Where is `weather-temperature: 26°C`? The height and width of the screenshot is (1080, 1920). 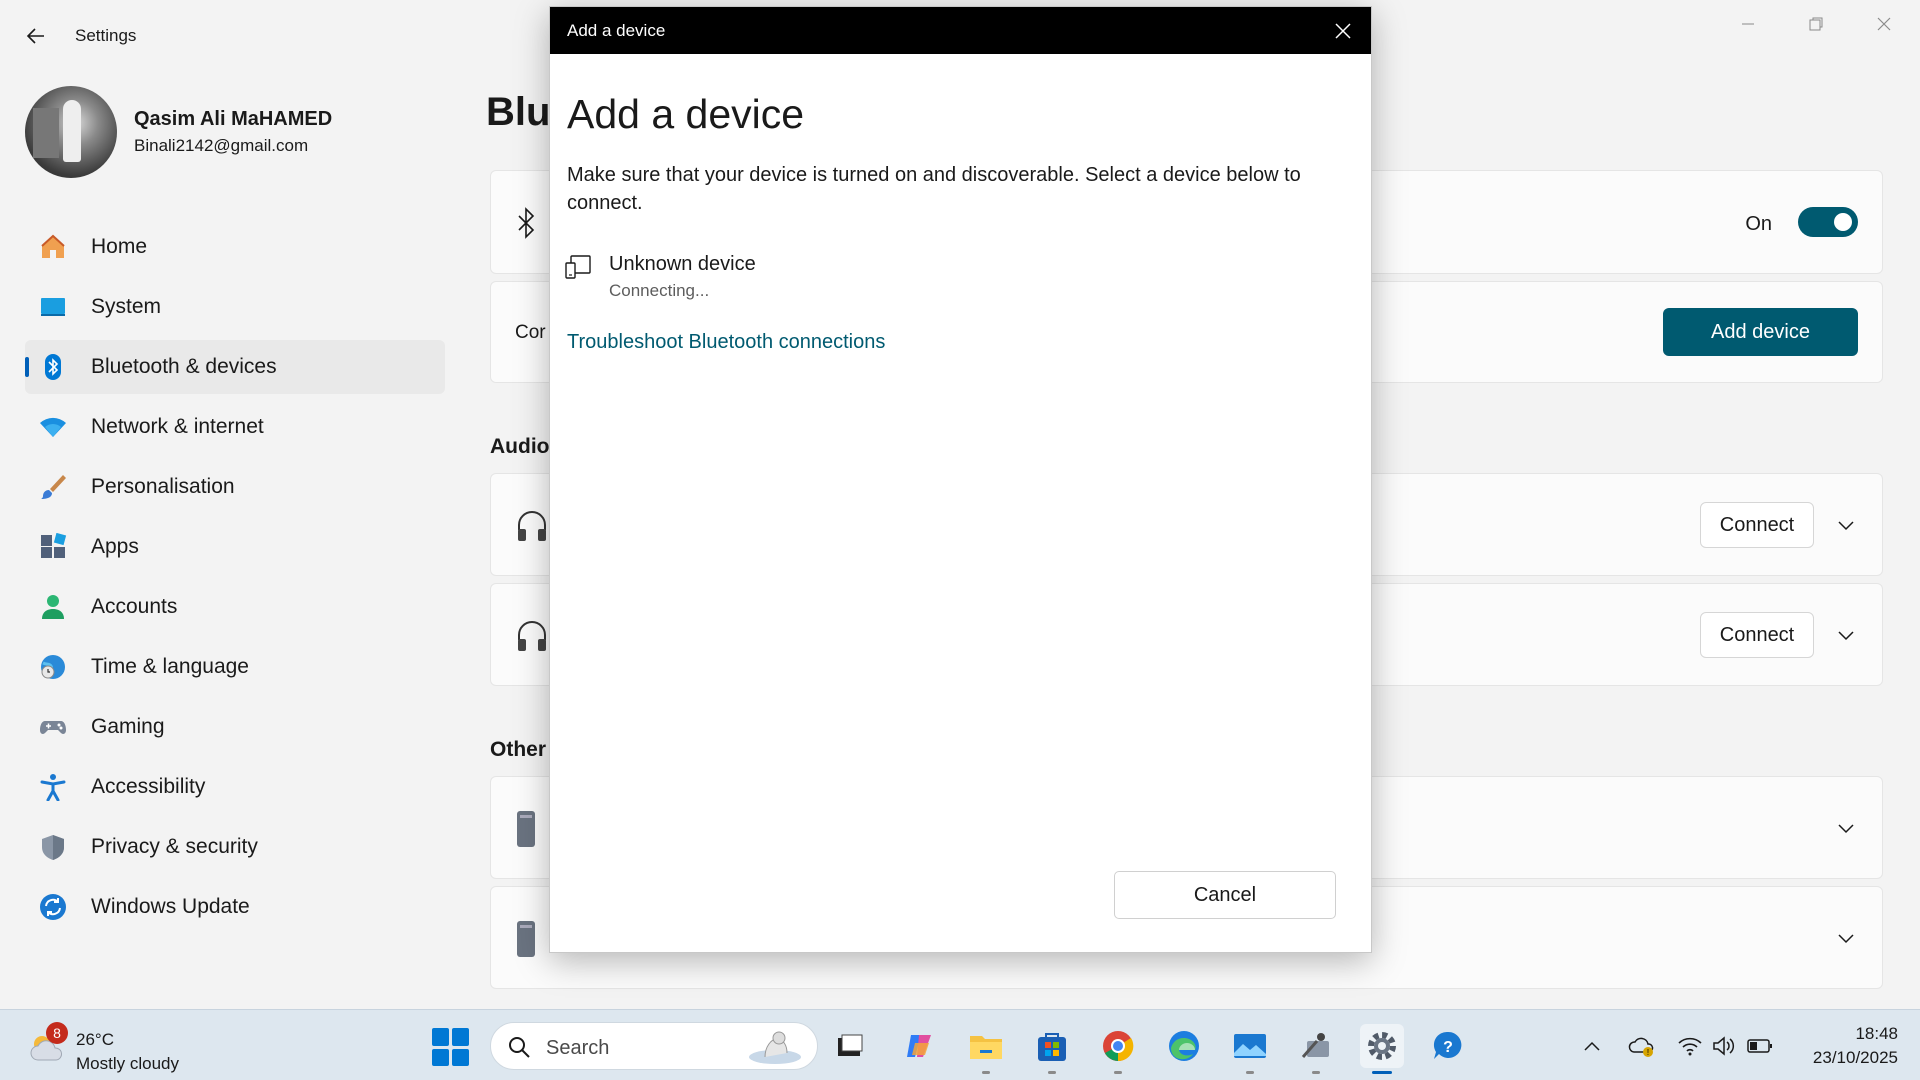
weather-temperature: 26°C is located at coordinates (95, 1039).